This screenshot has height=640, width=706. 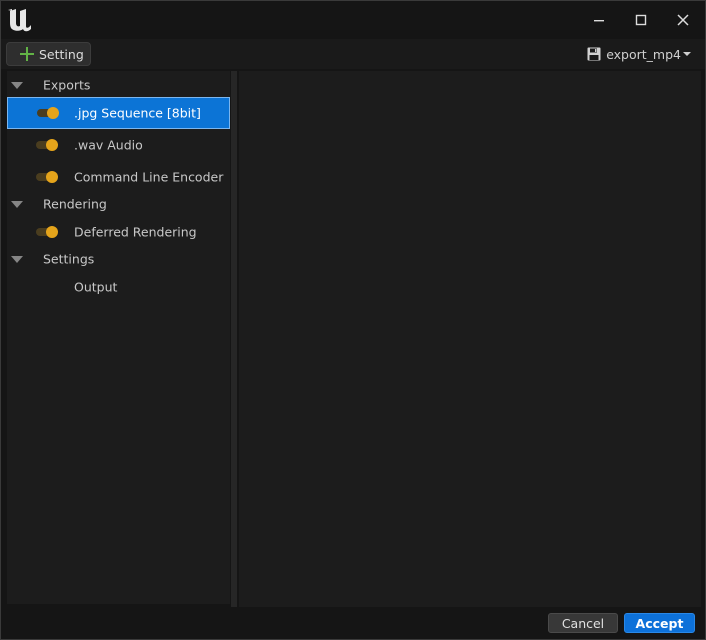 What do you see at coordinates (643, 54) in the screenshot?
I see `preset-name: export_mp4` at bounding box center [643, 54].